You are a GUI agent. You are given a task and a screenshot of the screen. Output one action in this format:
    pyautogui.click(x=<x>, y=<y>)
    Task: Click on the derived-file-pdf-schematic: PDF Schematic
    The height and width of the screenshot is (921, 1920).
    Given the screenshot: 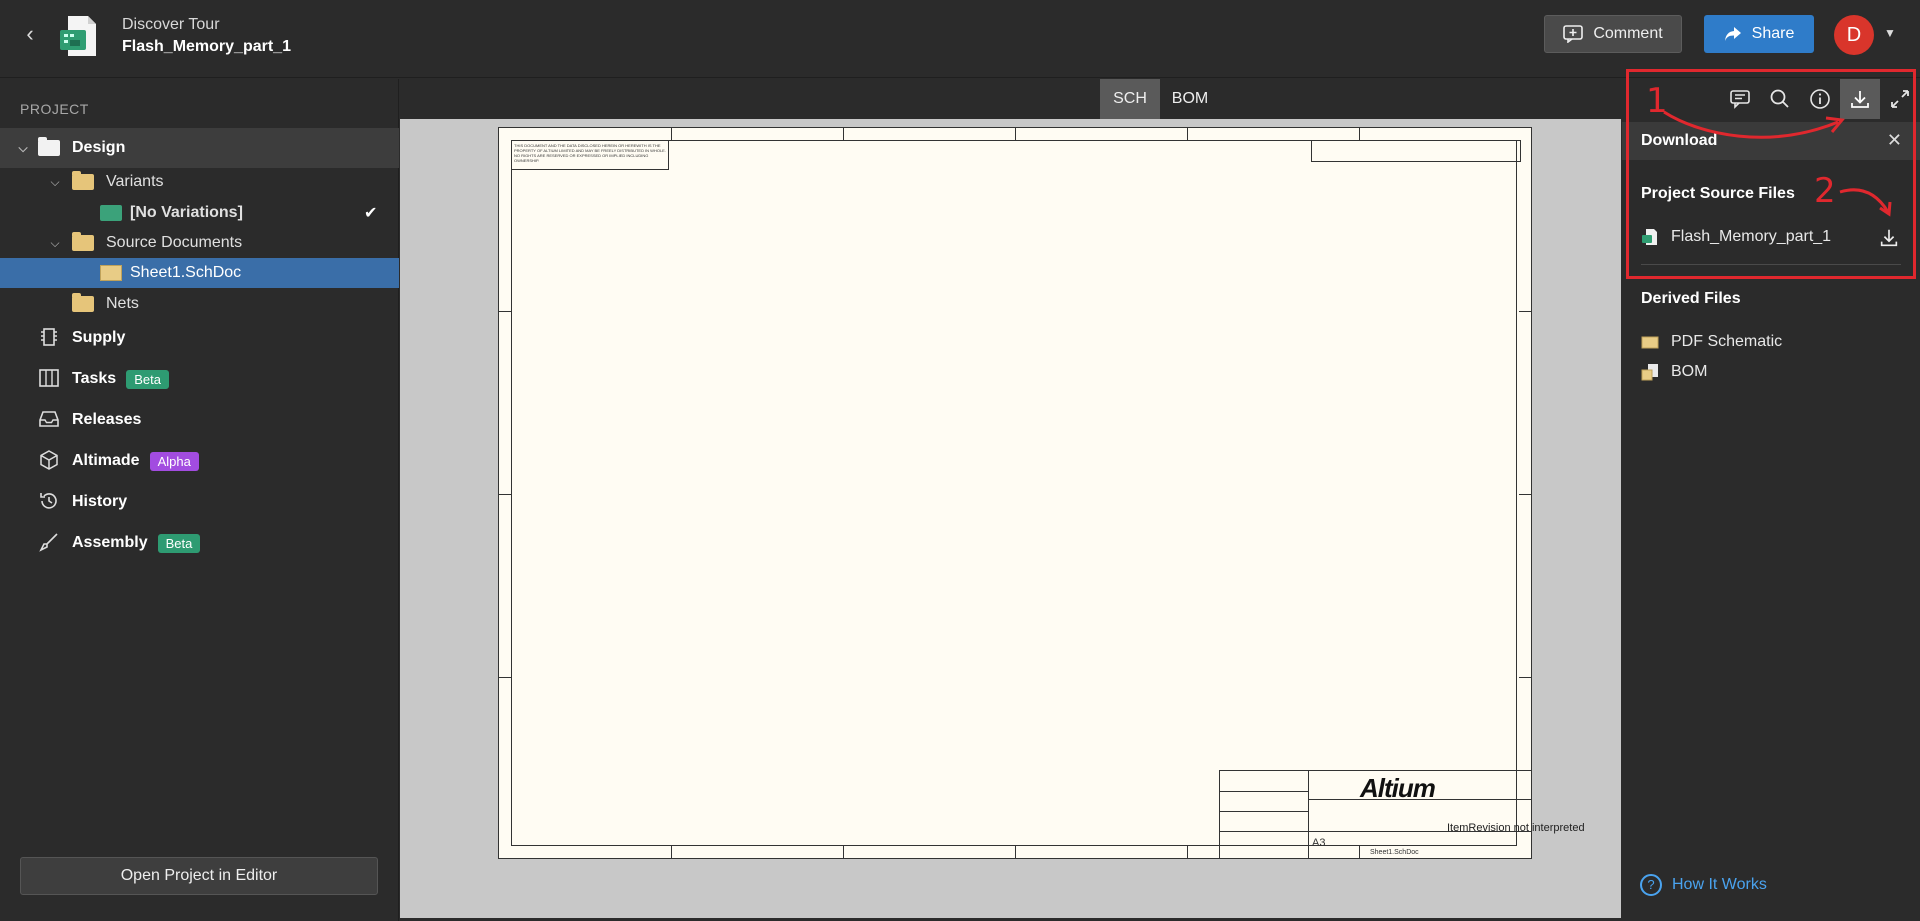 What is the action you would take?
    pyautogui.click(x=1771, y=342)
    